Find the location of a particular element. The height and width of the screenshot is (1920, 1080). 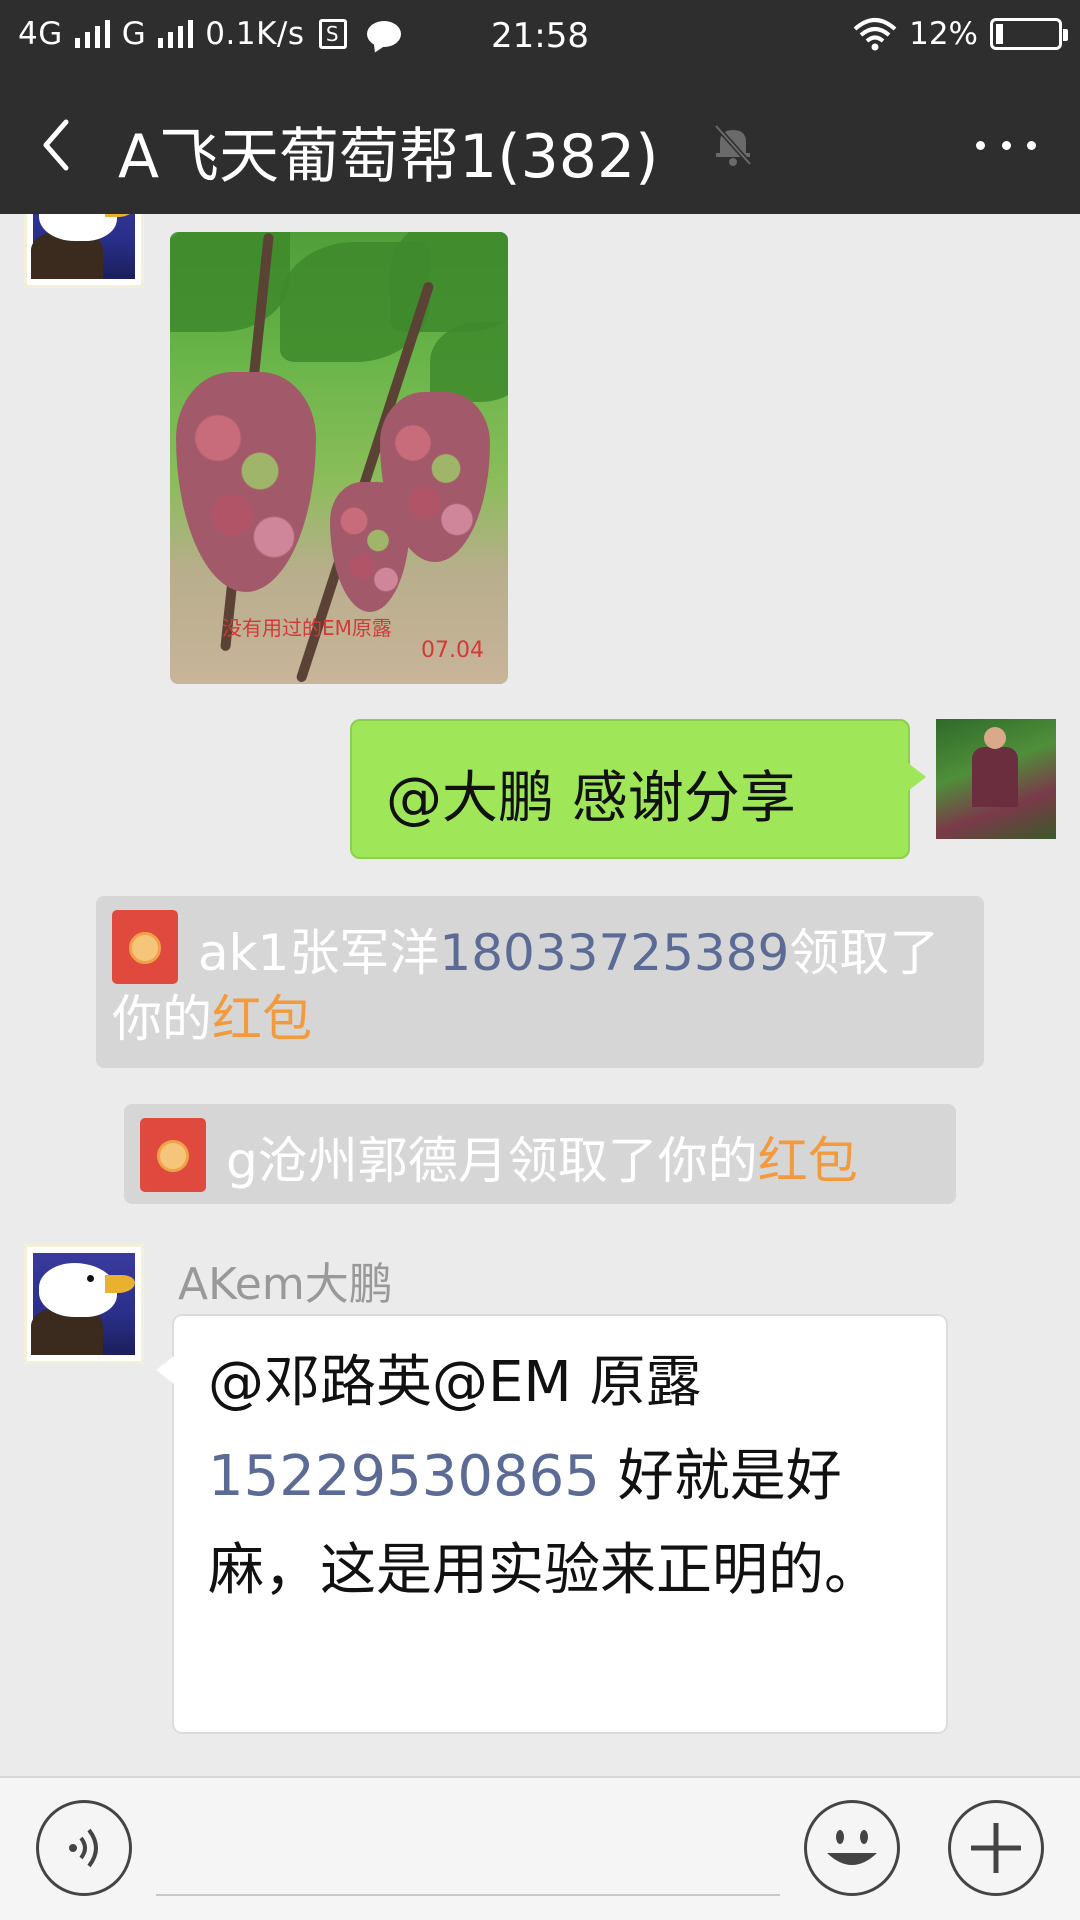

red-packet-notice: g沧州郭德月领取了你的红包 is located at coordinates (540, 1154).